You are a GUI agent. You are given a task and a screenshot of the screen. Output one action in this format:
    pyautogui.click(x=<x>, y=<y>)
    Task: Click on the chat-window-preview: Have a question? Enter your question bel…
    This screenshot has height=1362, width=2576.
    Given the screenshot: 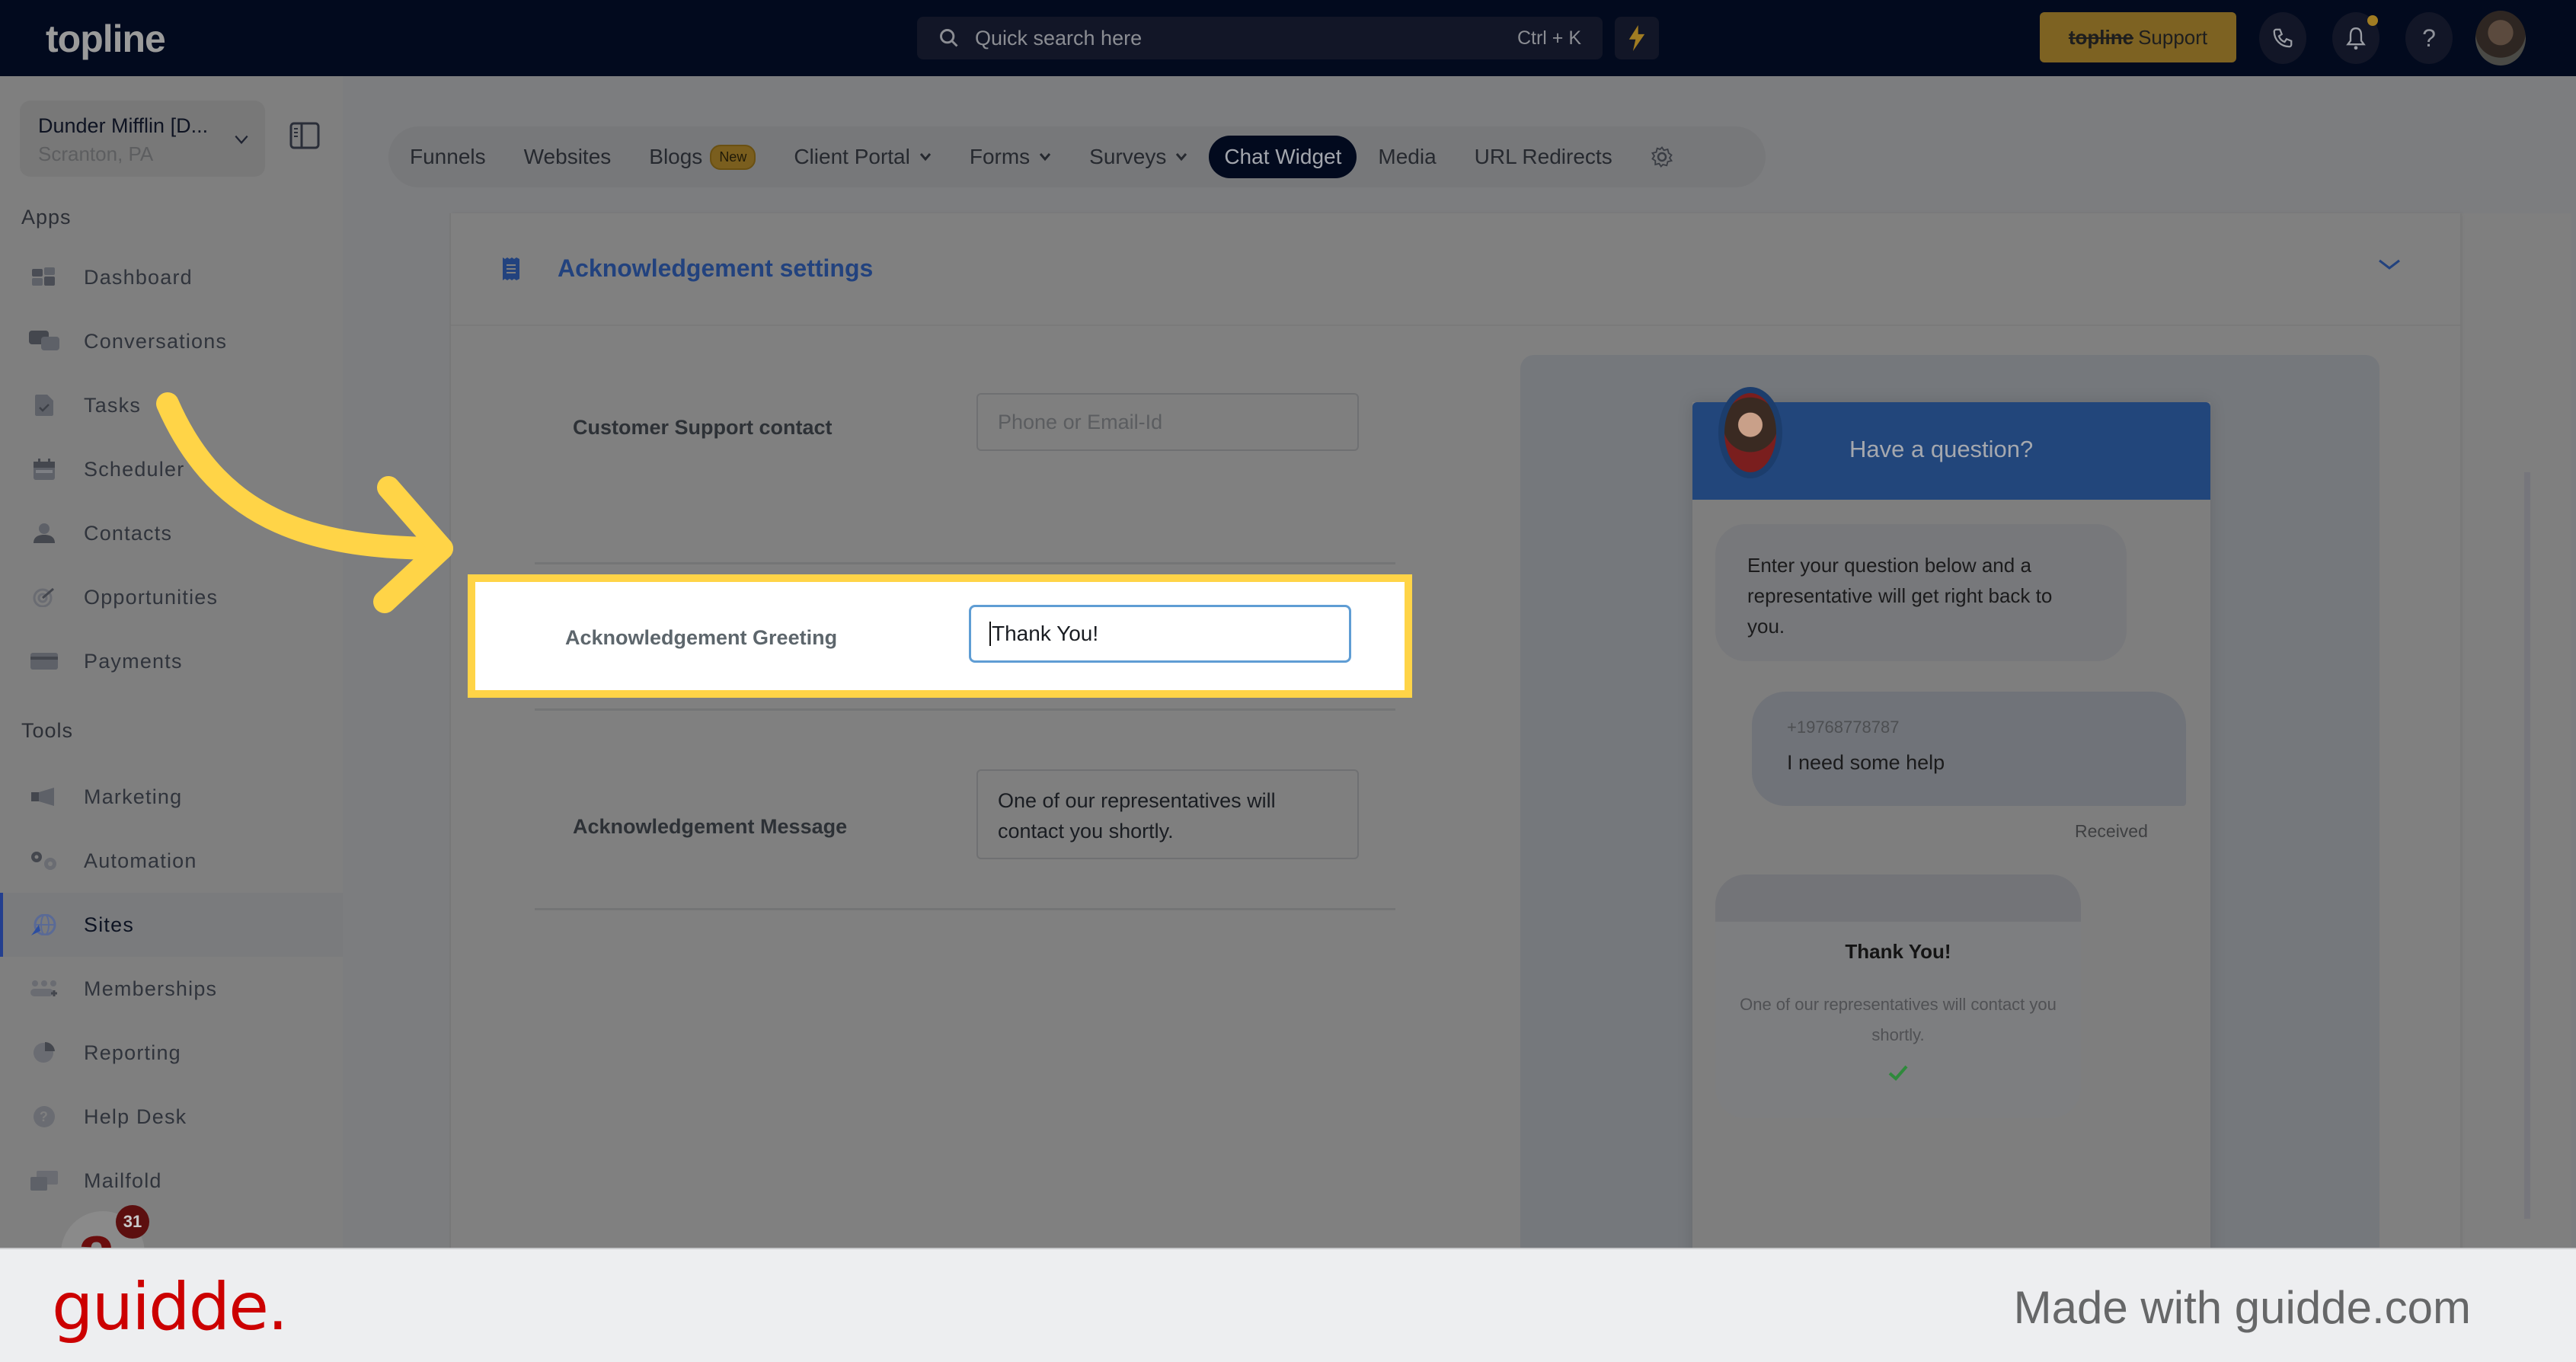 What is the action you would take?
    pyautogui.click(x=1951, y=856)
    